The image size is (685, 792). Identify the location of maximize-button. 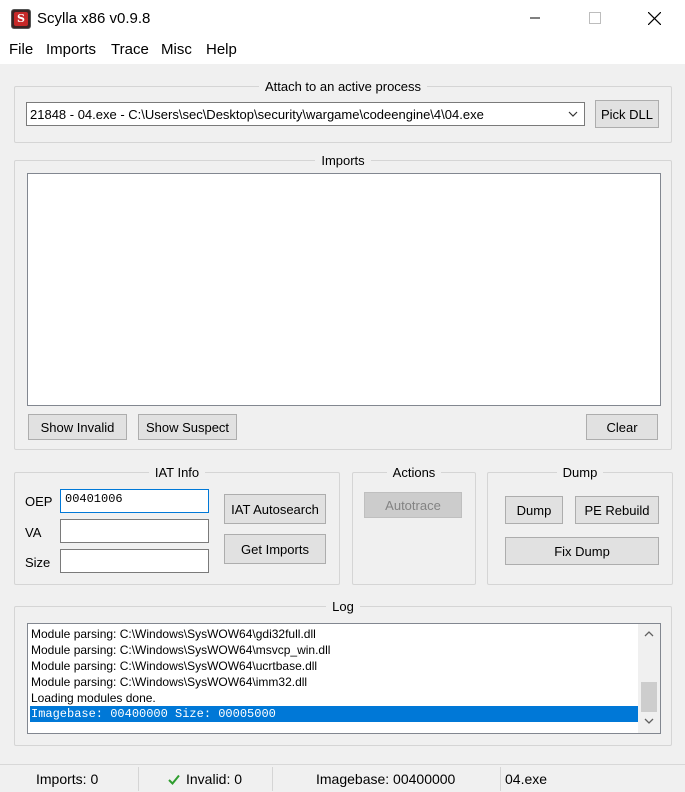
(596, 19).